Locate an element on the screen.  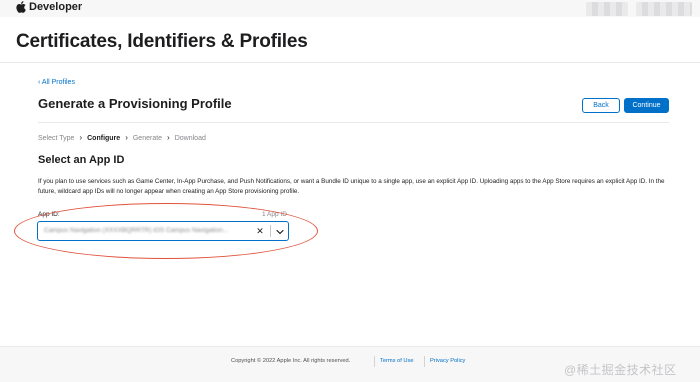
redacted-nav-item is located at coordinates (607, 9).